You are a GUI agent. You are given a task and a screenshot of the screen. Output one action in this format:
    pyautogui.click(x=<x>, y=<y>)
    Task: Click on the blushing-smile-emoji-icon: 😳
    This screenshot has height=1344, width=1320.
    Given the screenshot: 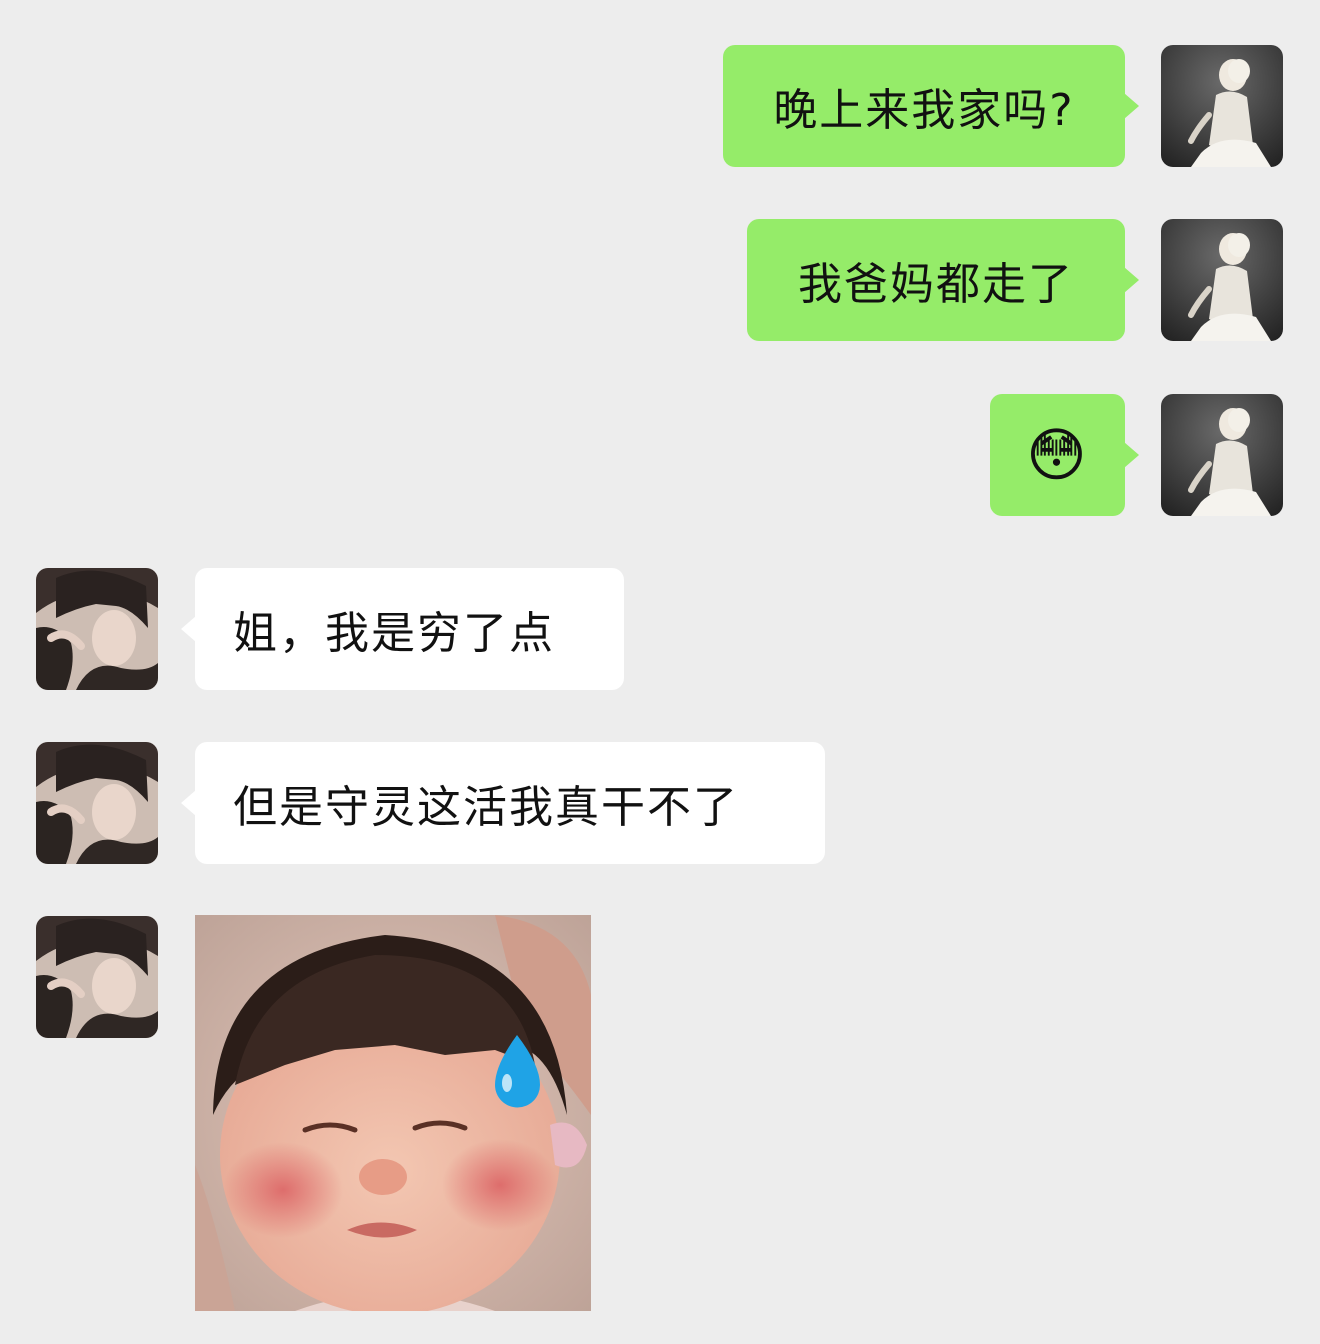 What is the action you would take?
    pyautogui.click(x=1057, y=455)
    